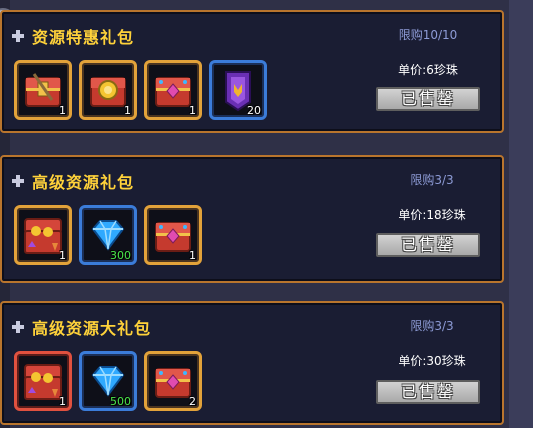 The width and height of the screenshot is (533, 428). I want to click on background-right-strip, so click(521, 214).